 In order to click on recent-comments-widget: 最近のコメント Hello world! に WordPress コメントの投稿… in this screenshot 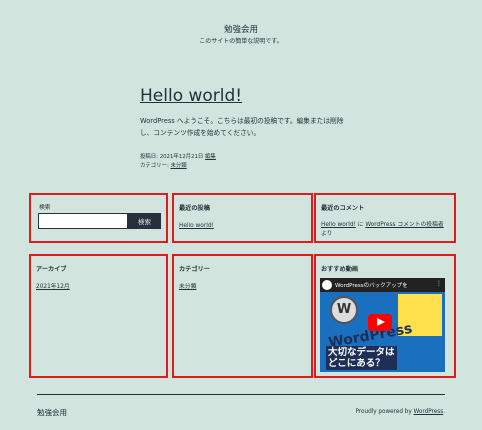, I will do `click(385, 218)`.